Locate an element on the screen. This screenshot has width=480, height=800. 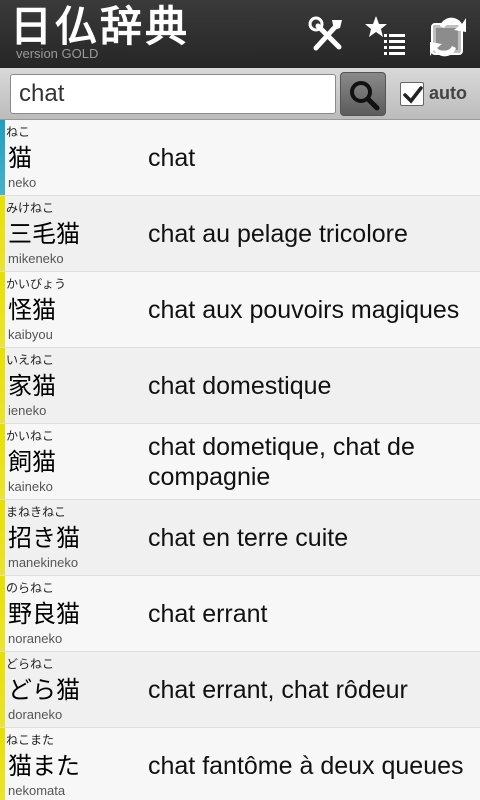
result-kanji: 猫また is located at coordinates (44, 766).